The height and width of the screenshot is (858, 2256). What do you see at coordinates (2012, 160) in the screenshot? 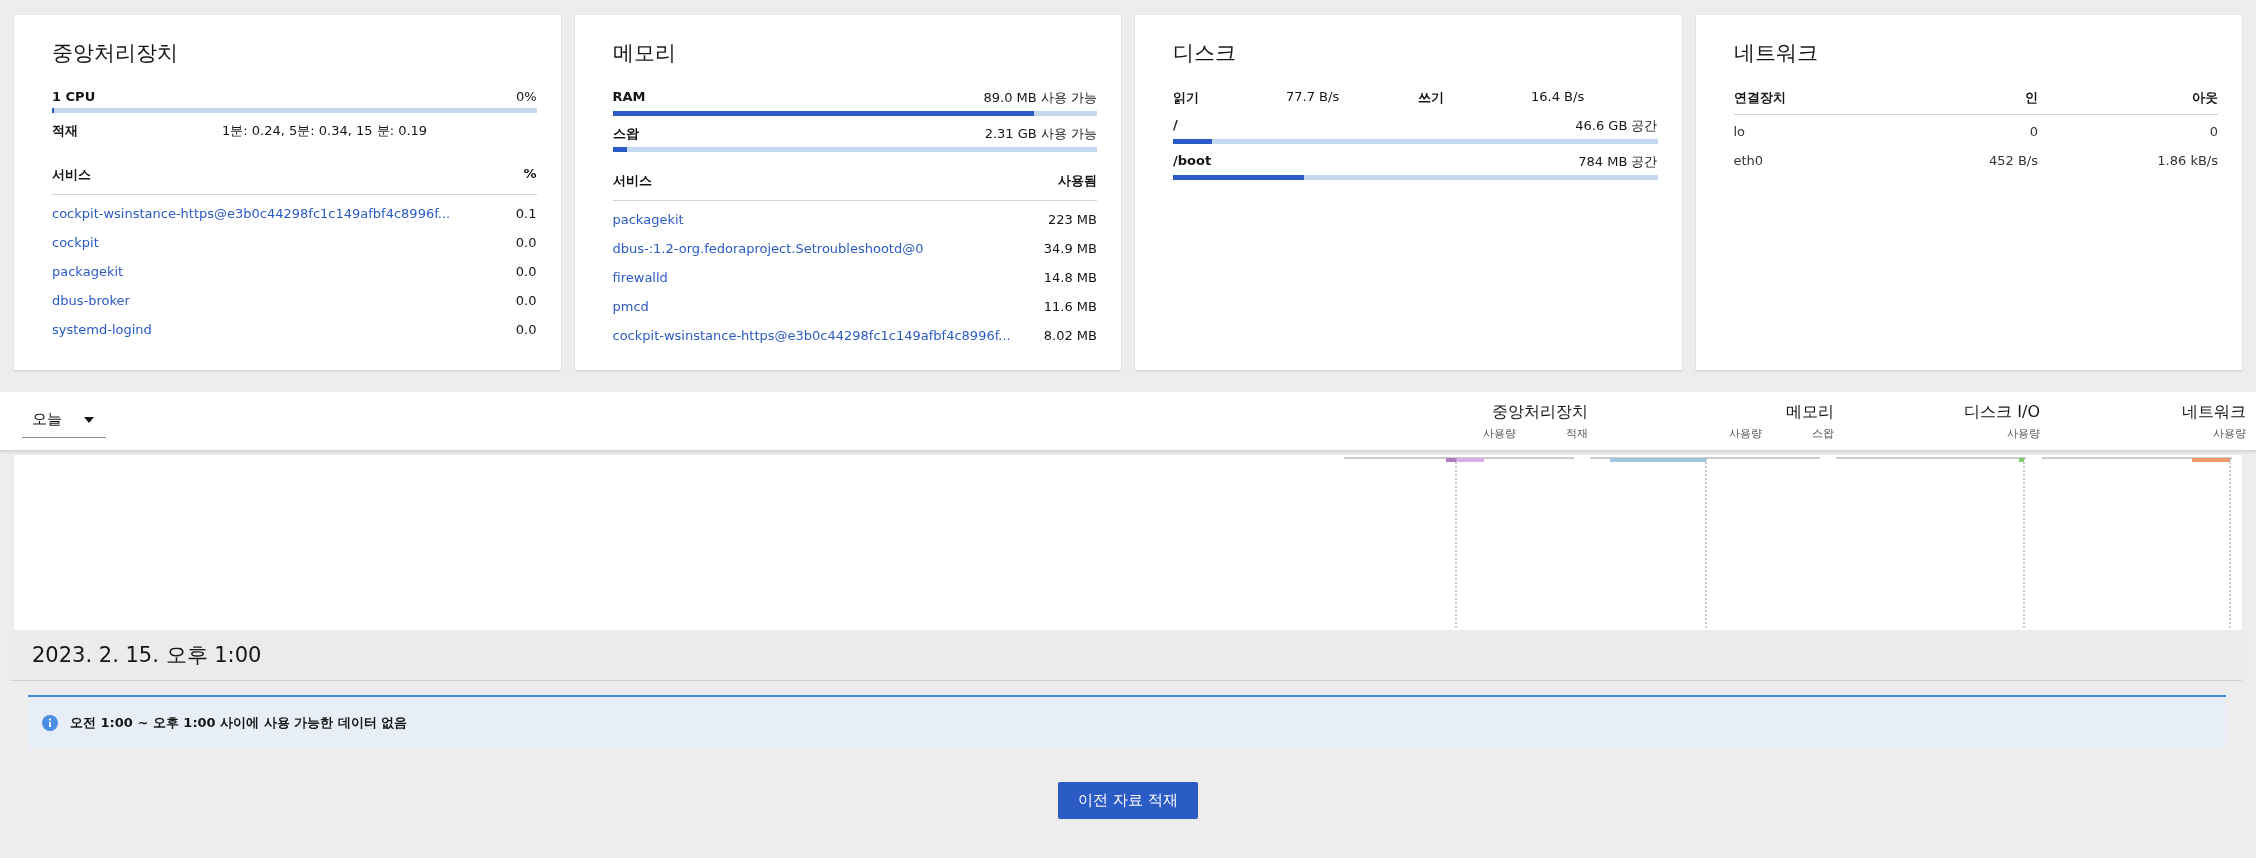
I see `table-cell-text: 452 B/s` at bounding box center [2012, 160].